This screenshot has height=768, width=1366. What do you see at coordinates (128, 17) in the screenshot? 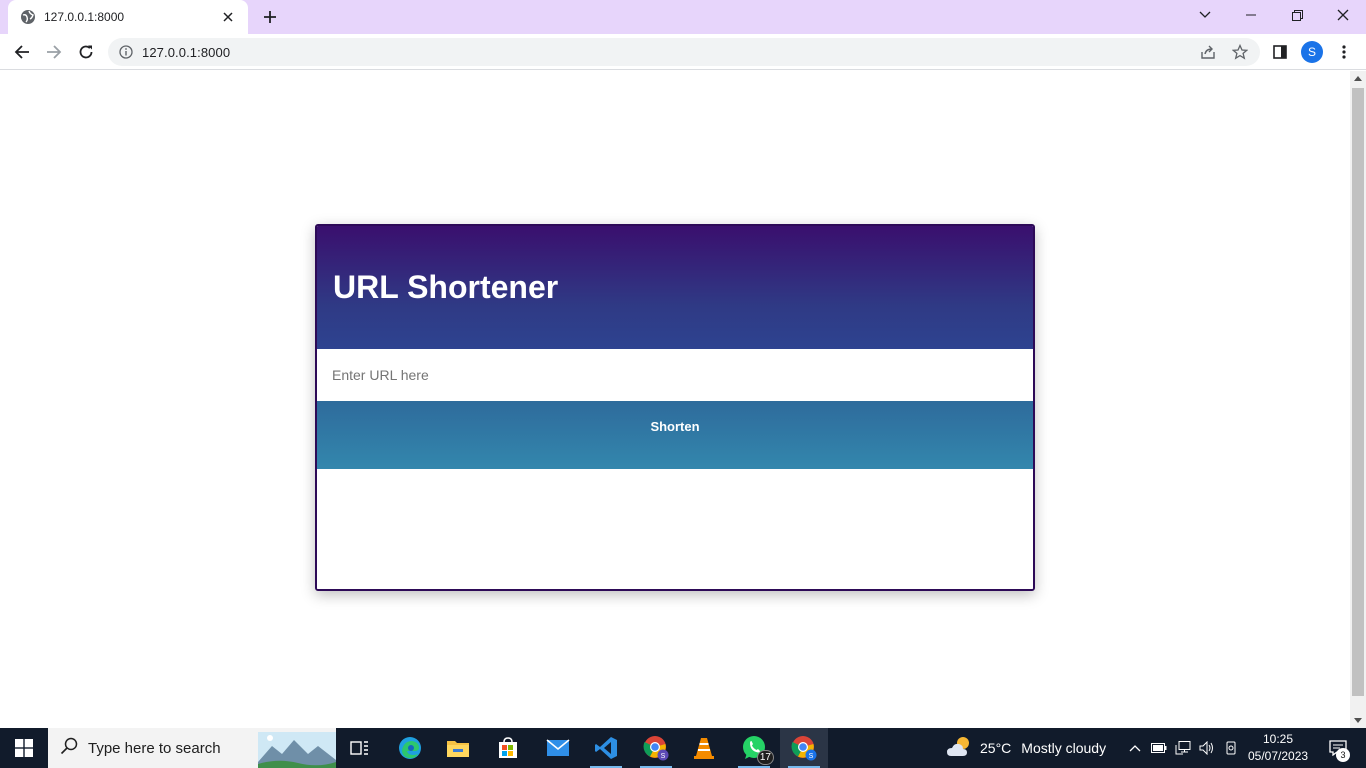
I see `browser-tab: 127.0.0.1:8000` at bounding box center [128, 17].